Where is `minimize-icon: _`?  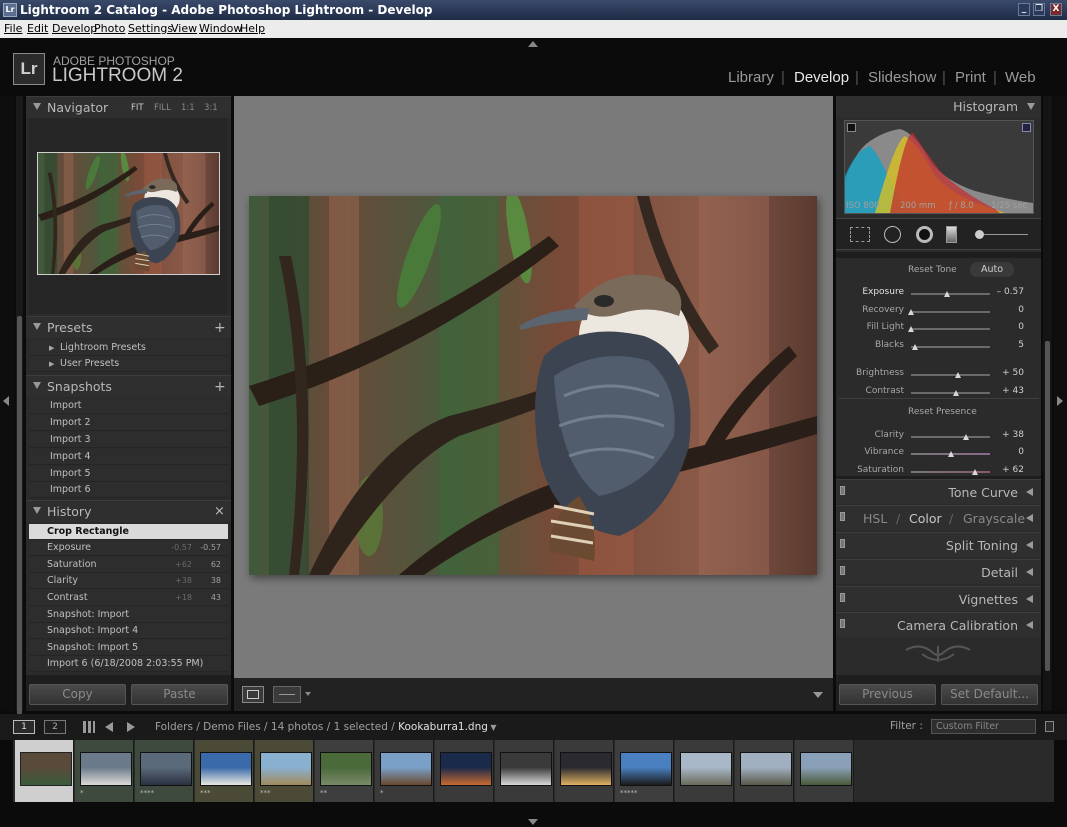
minimize-icon: _ is located at coordinates (1024, 9).